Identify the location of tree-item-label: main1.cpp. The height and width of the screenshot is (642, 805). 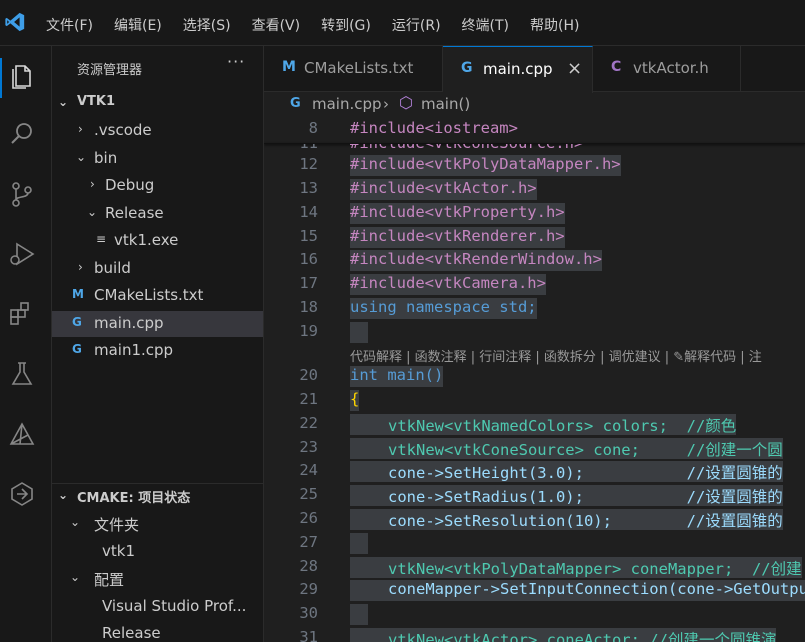
(134, 350).